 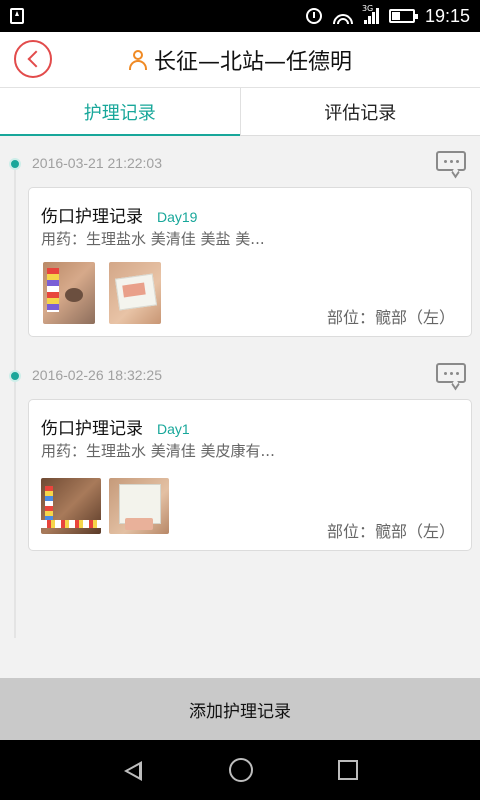 What do you see at coordinates (120, 112) in the screenshot?
I see `tab-care-records: 护理记录` at bounding box center [120, 112].